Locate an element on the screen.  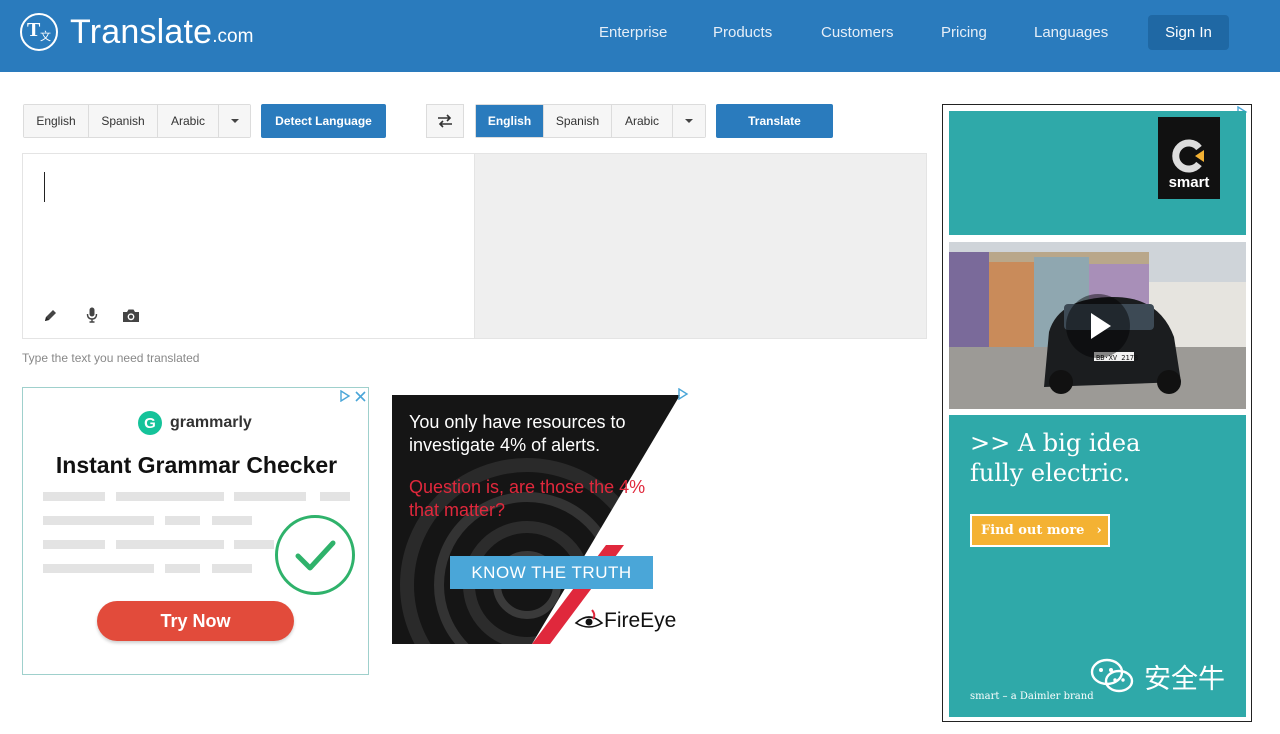
find-out-more-button: Find out more › is located at coordinates (1040, 530).